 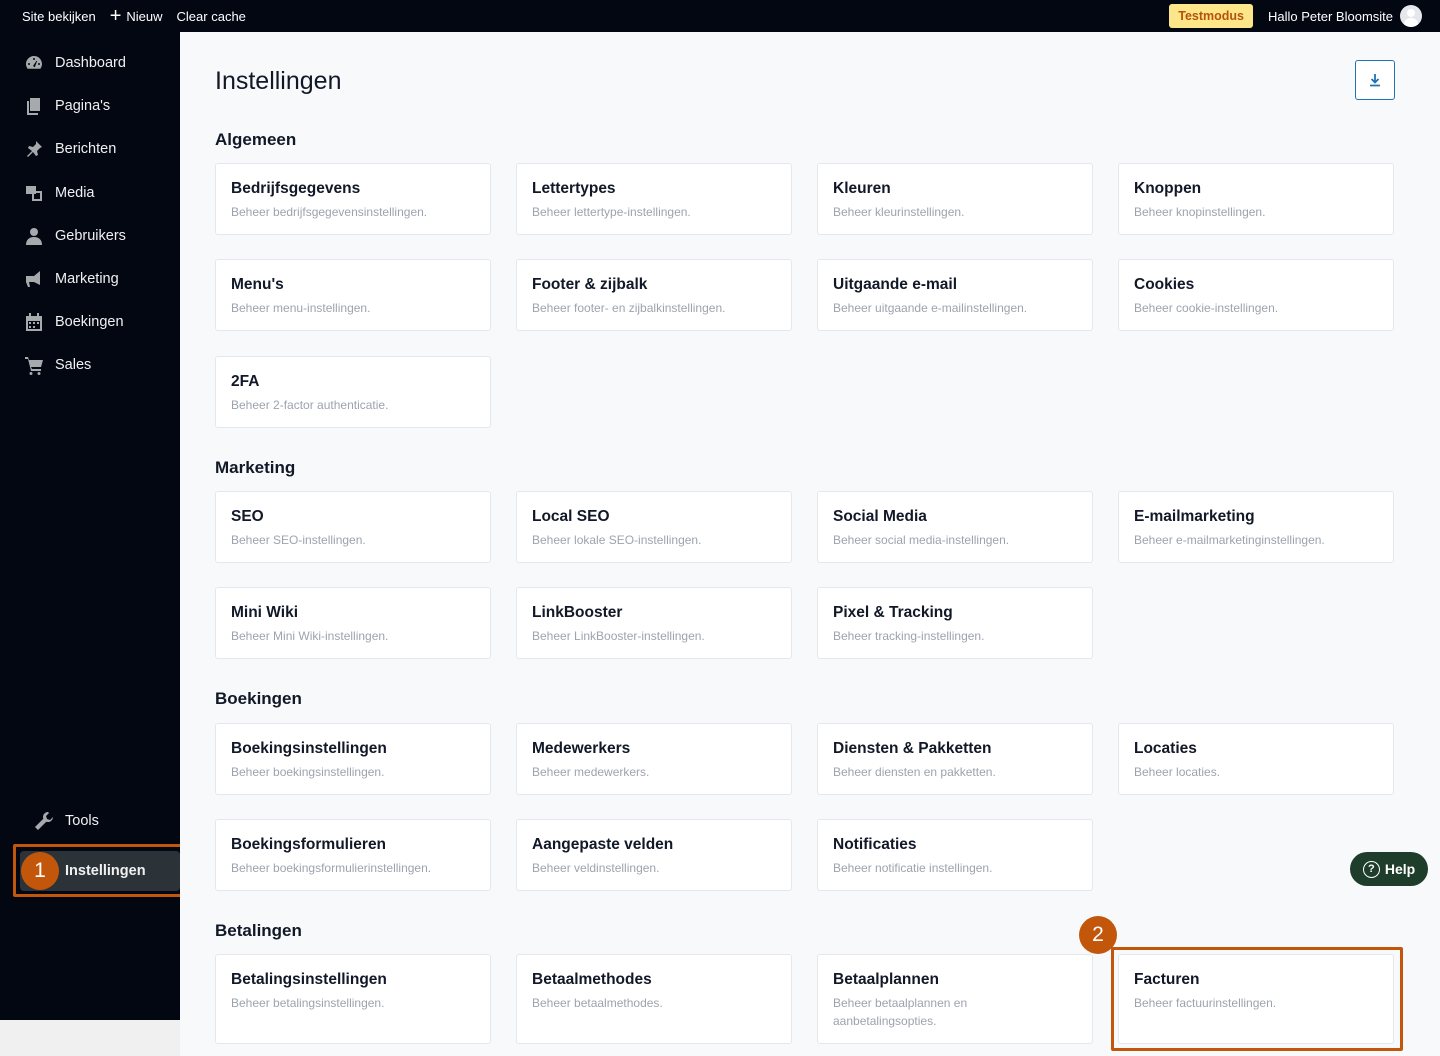 What do you see at coordinates (1400, 869) in the screenshot?
I see `help-label: Help` at bounding box center [1400, 869].